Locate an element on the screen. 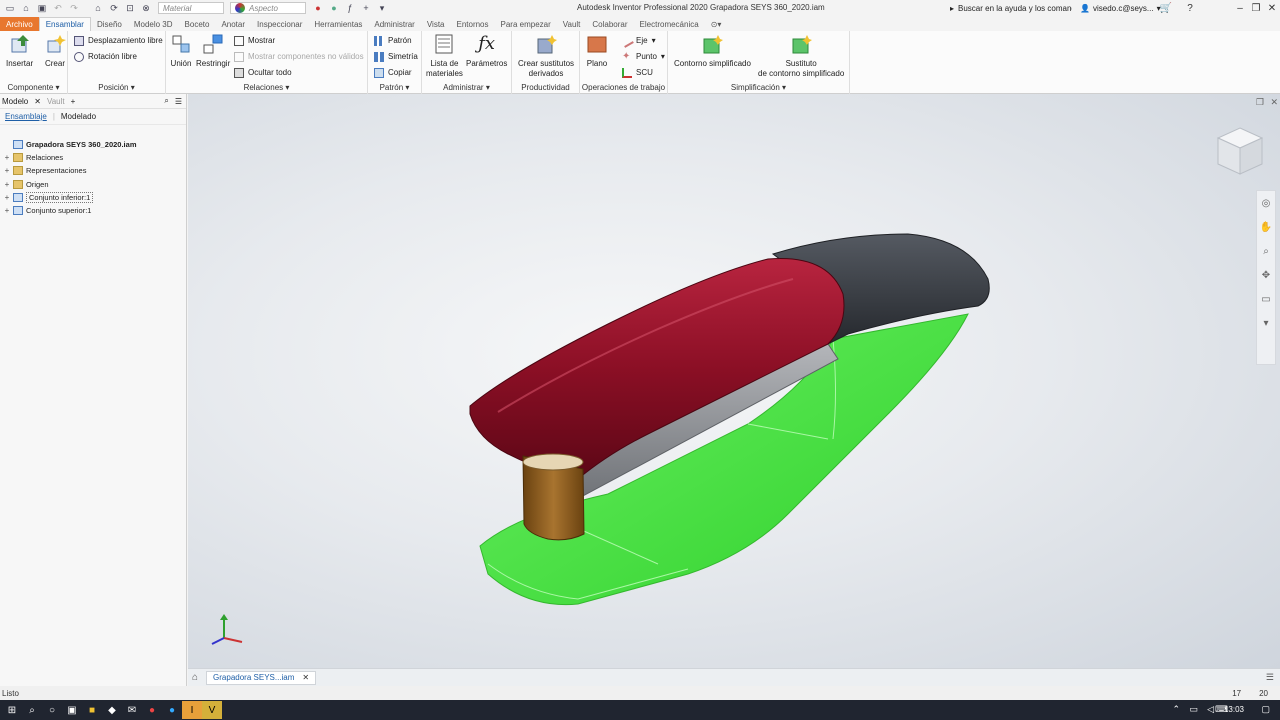  notifications-icon: ▢ is located at coordinates (1265, 709).